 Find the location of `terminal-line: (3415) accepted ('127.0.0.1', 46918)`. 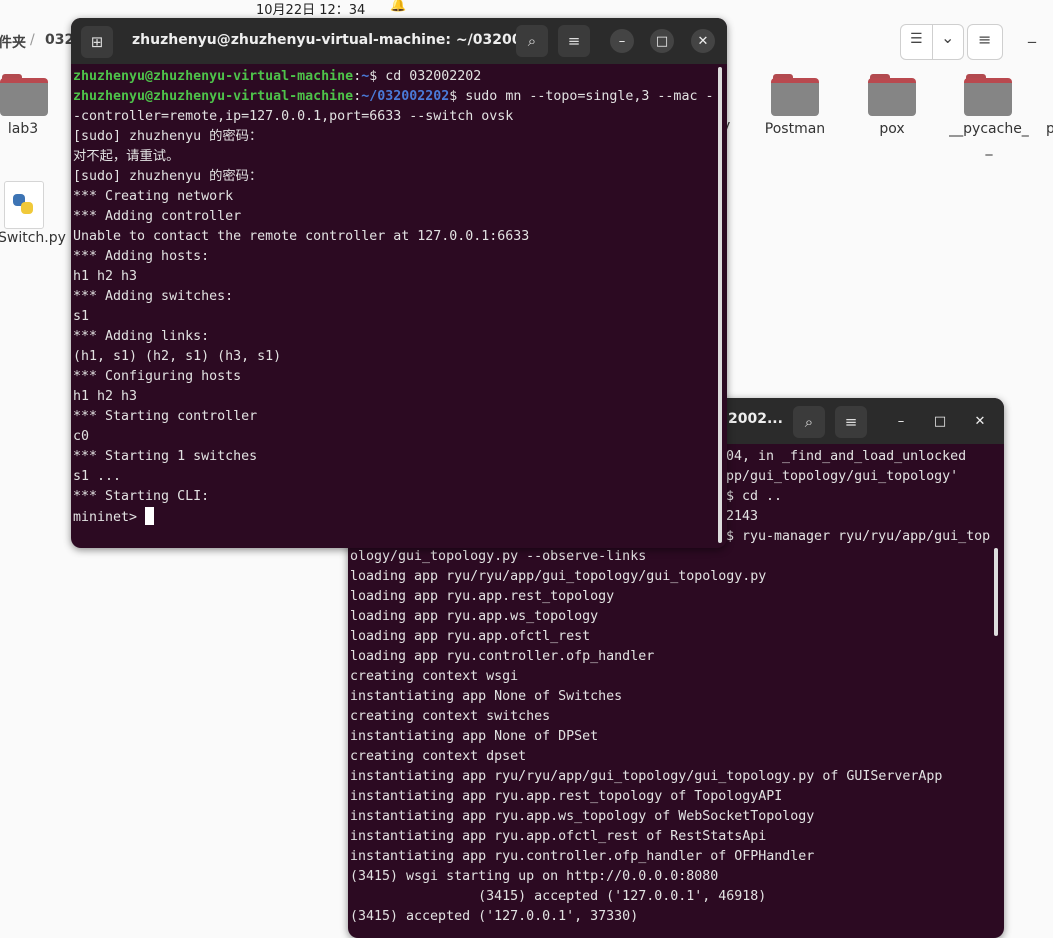

terminal-line: (3415) accepted ('127.0.0.1', 46918) is located at coordinates (558, 896).